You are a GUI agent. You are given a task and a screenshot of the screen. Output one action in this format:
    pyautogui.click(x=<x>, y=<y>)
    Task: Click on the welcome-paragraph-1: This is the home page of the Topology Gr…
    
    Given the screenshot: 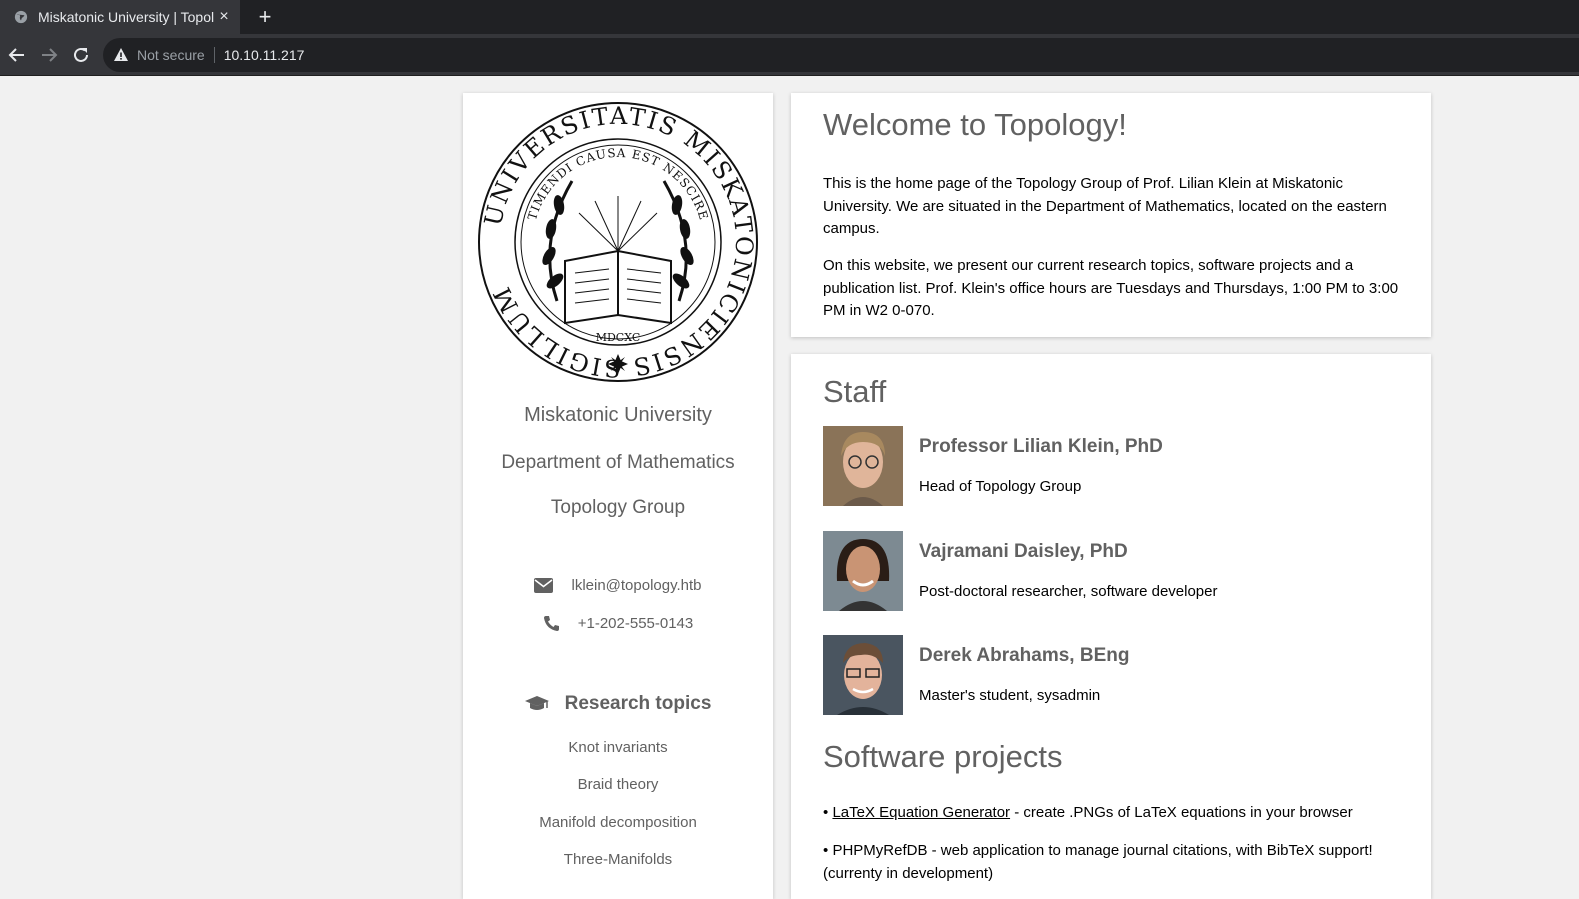 What is the action you would take?
    pyautogui.click(x=1105, y=206)
    